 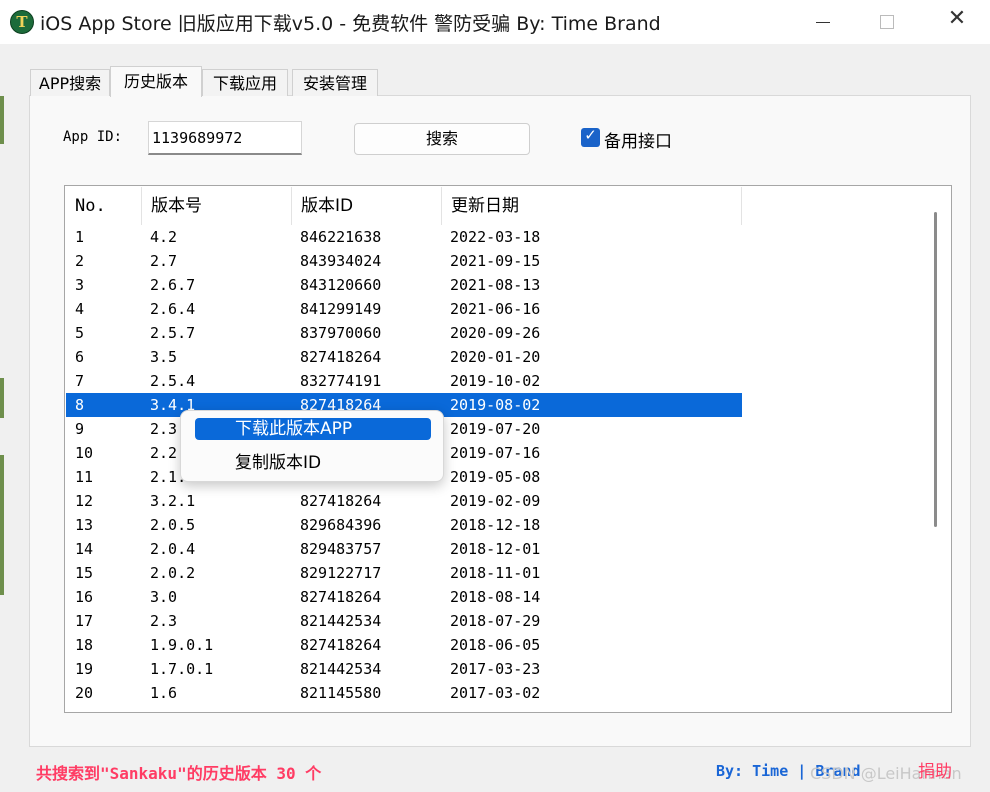 What do you see at coordinates (935, 369) in the screenshot?
I see `list-scrollbar` at bounding box center [935, 369].